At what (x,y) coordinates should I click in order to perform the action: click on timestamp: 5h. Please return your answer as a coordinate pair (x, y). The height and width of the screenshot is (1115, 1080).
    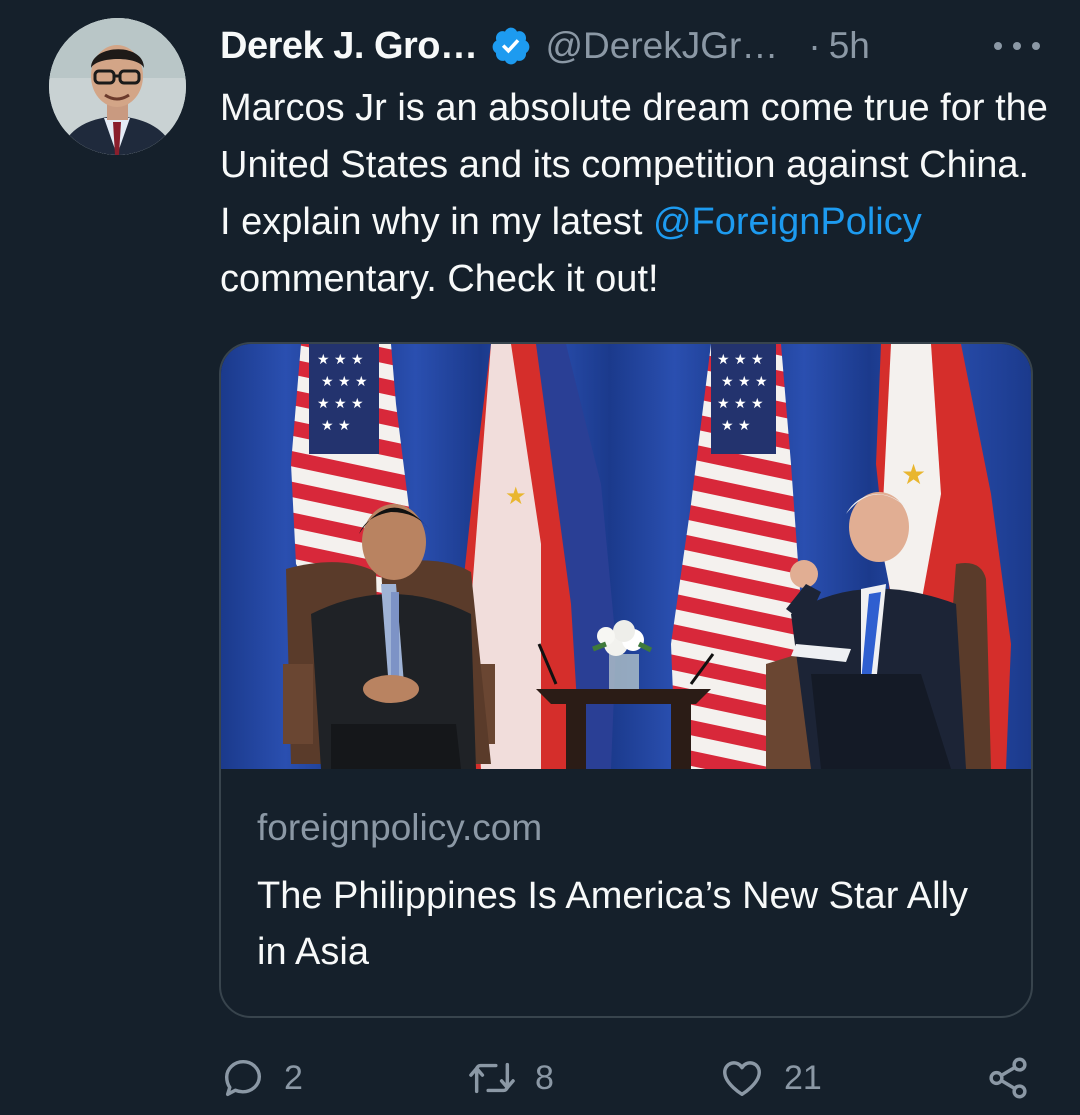
    Looking at the image, I should click on (849, 46).